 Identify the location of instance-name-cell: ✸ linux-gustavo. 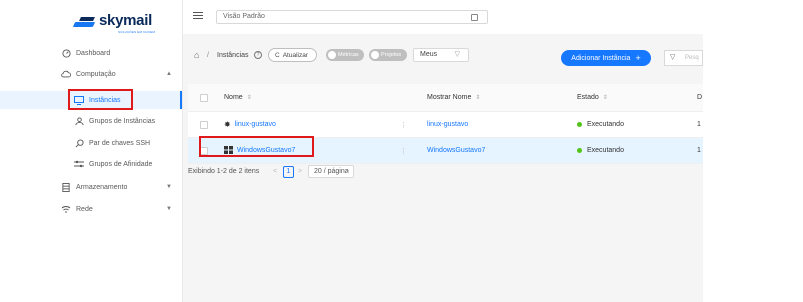
(250, 124).